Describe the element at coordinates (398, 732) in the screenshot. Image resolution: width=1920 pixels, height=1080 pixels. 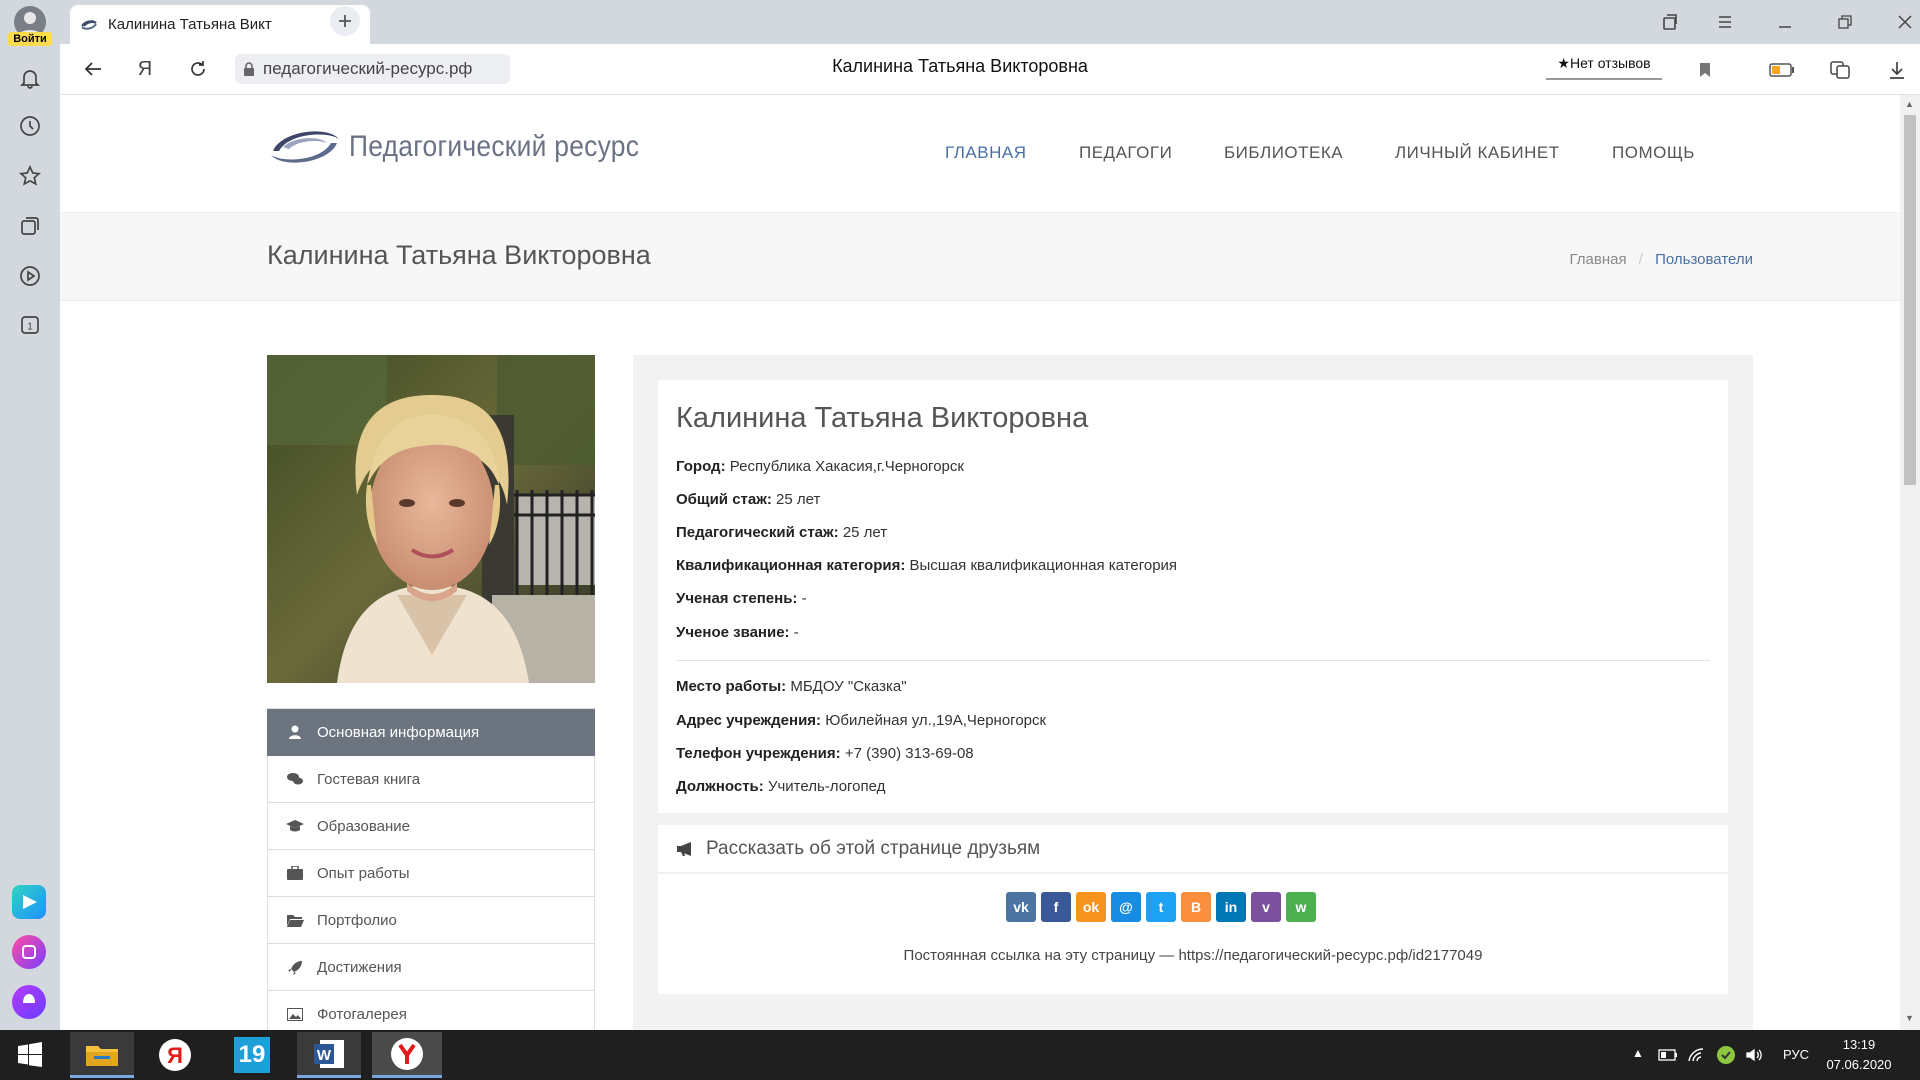
I see `menu-item-label: Основная информация` at that location.